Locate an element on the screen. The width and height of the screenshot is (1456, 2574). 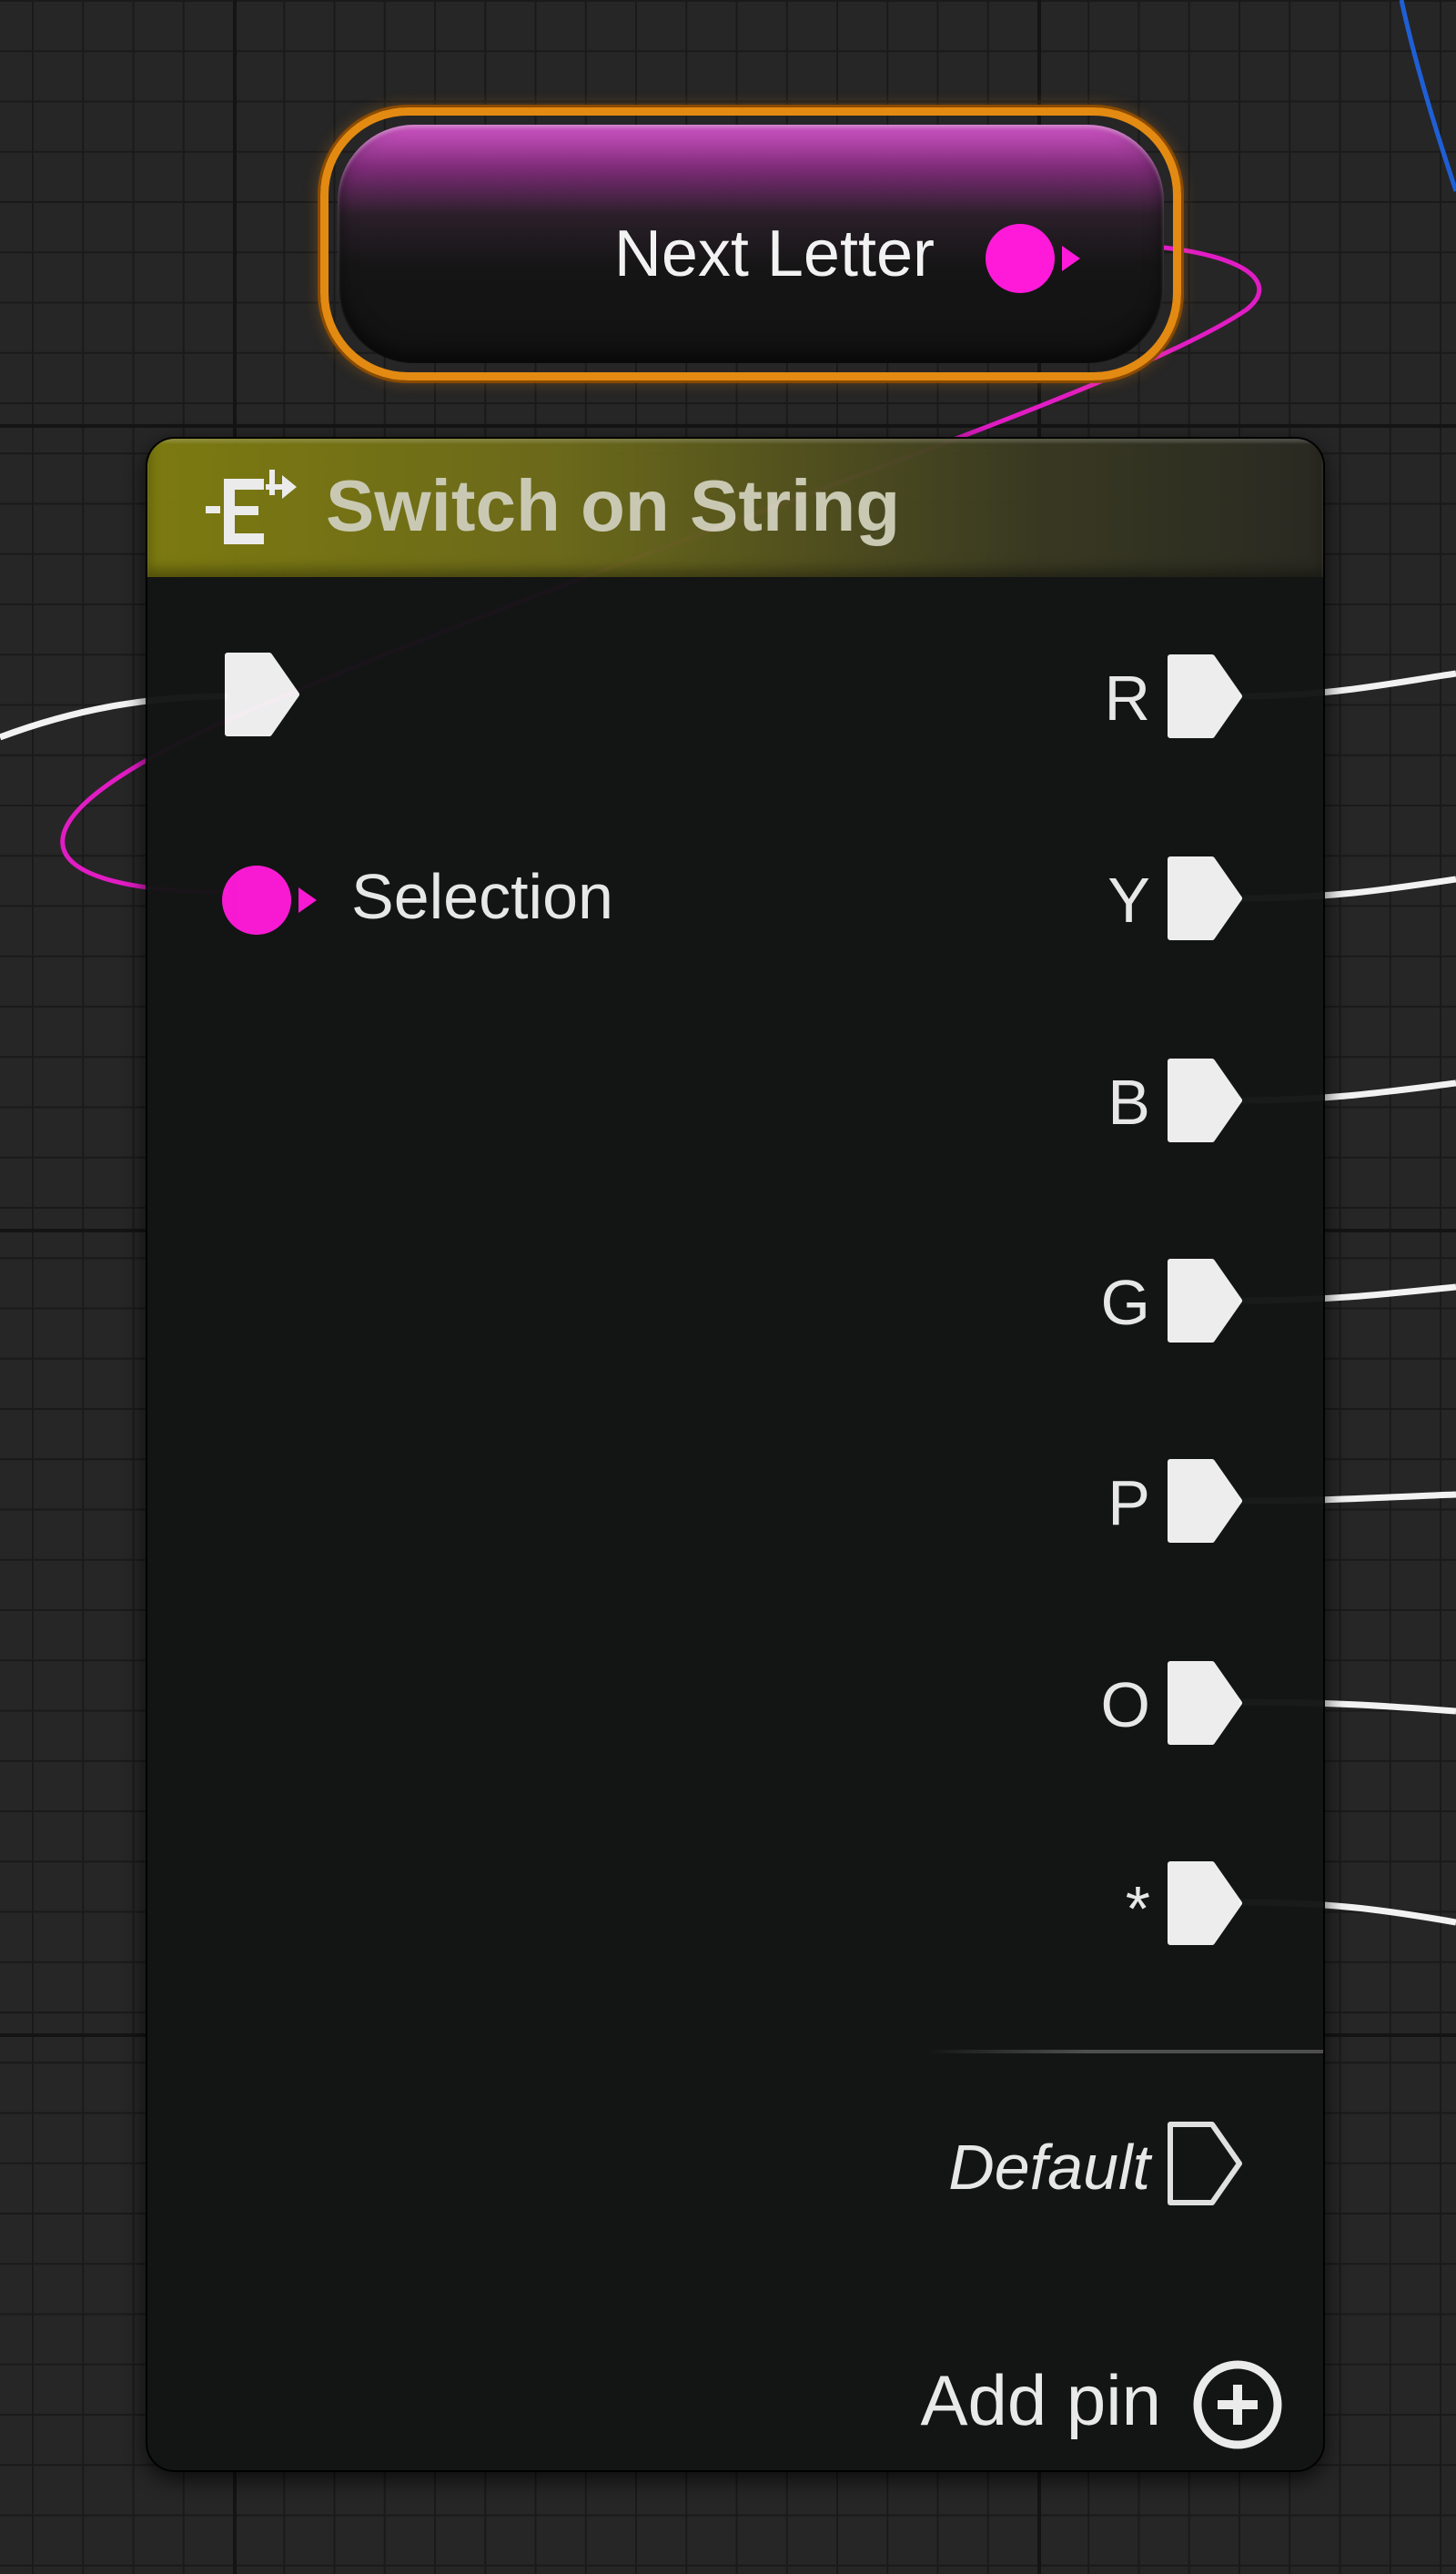
exec-pin-icon is located at coordinates (261, 694).